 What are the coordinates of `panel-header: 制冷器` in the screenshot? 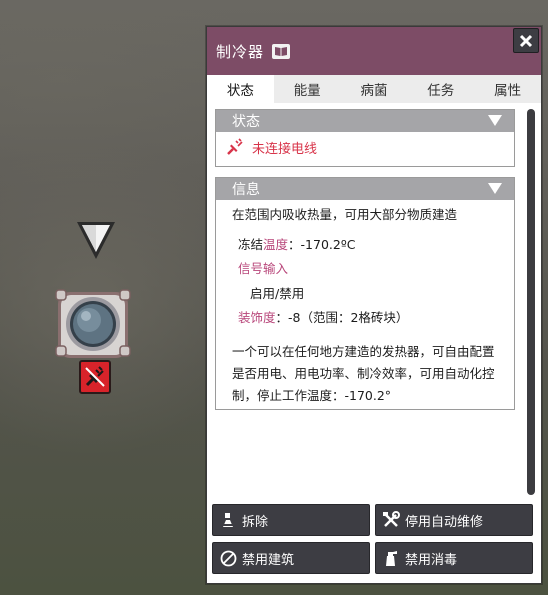 It's located at (374, 51).